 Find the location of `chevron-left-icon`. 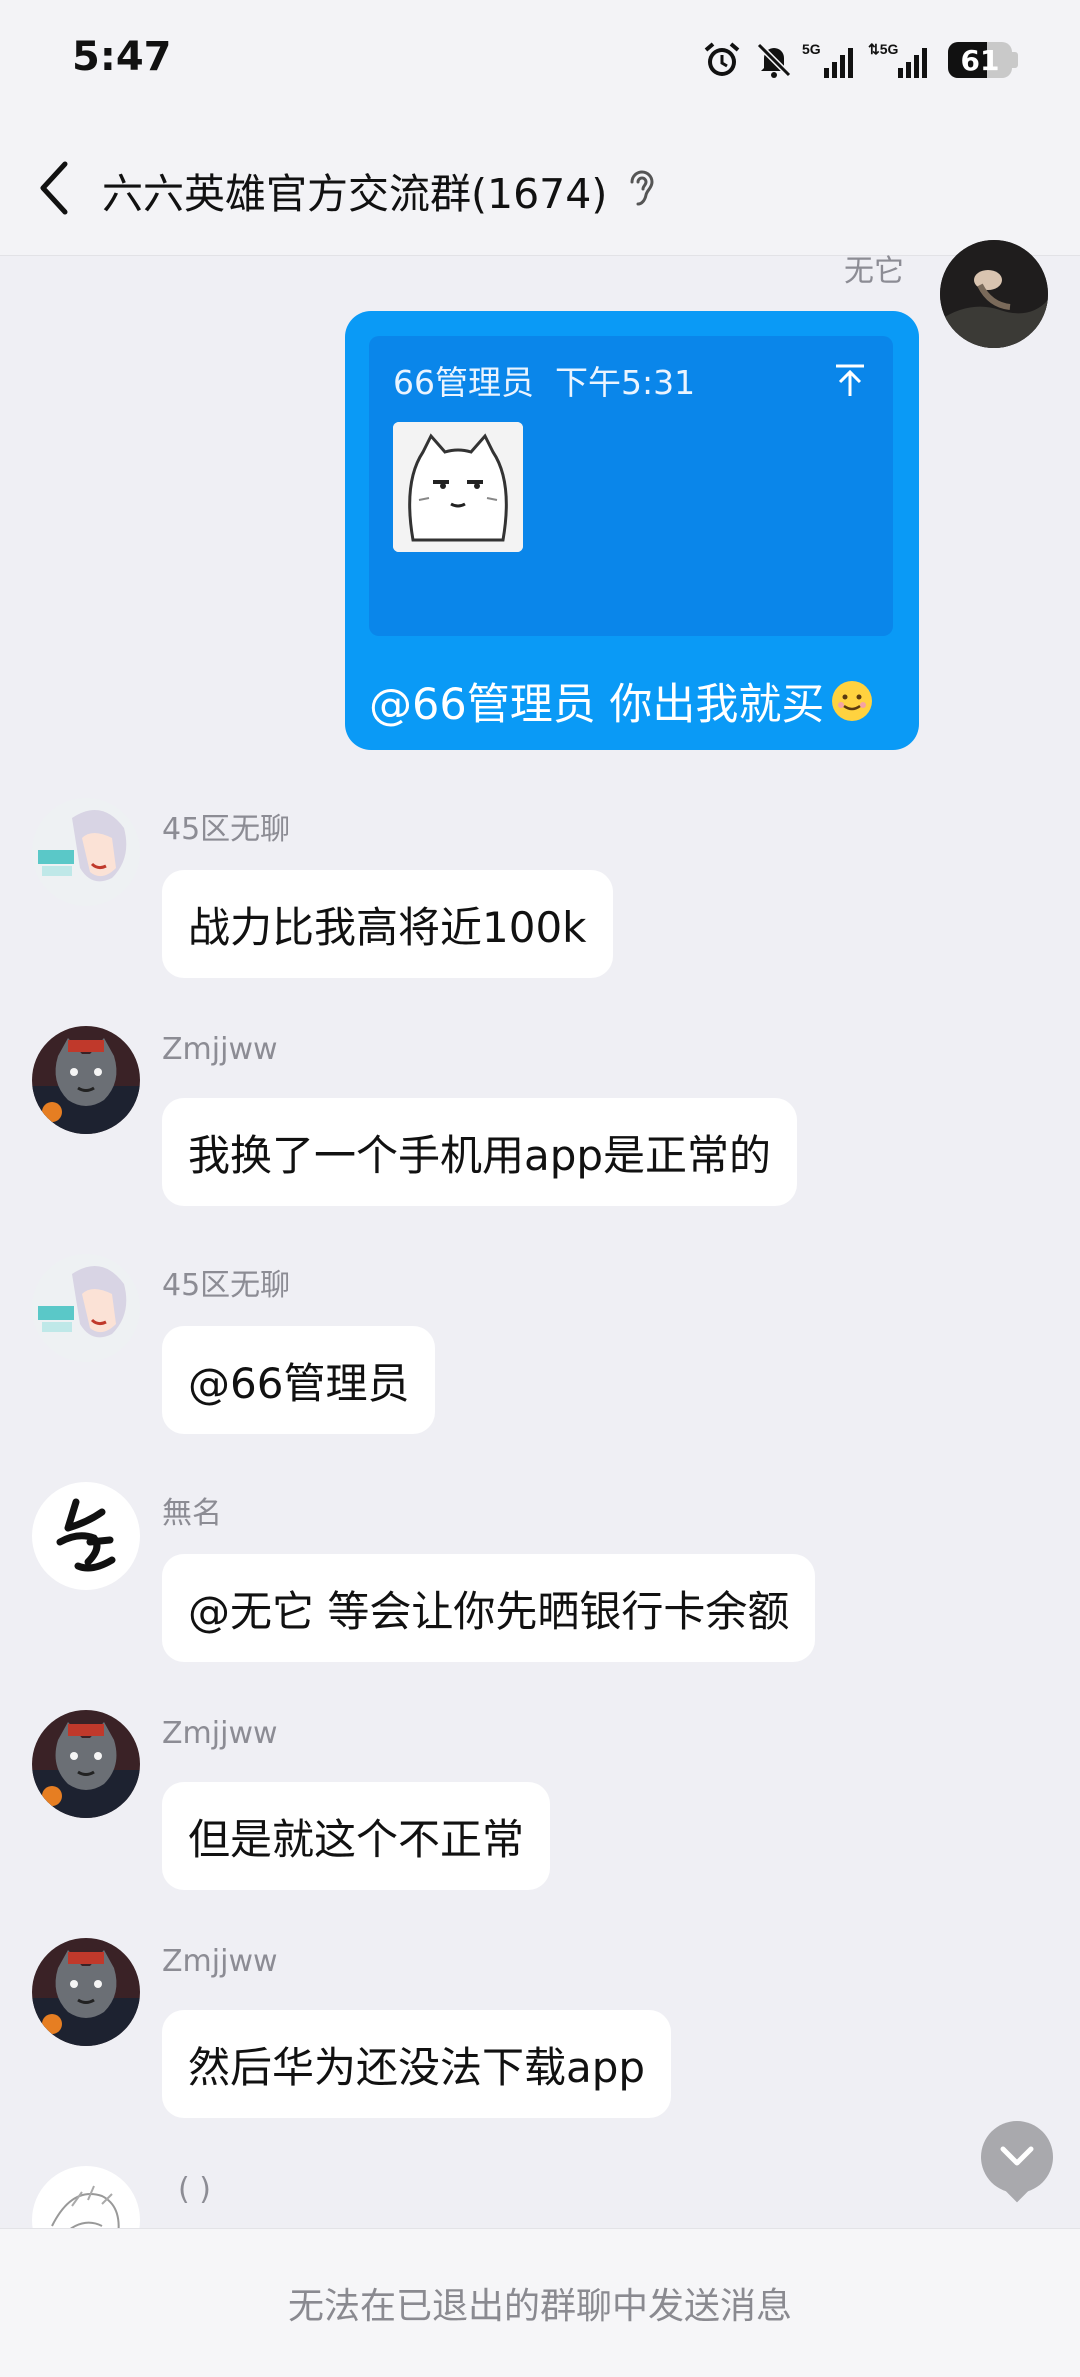

chevron-left-icon is located at coordinates (54, 188).